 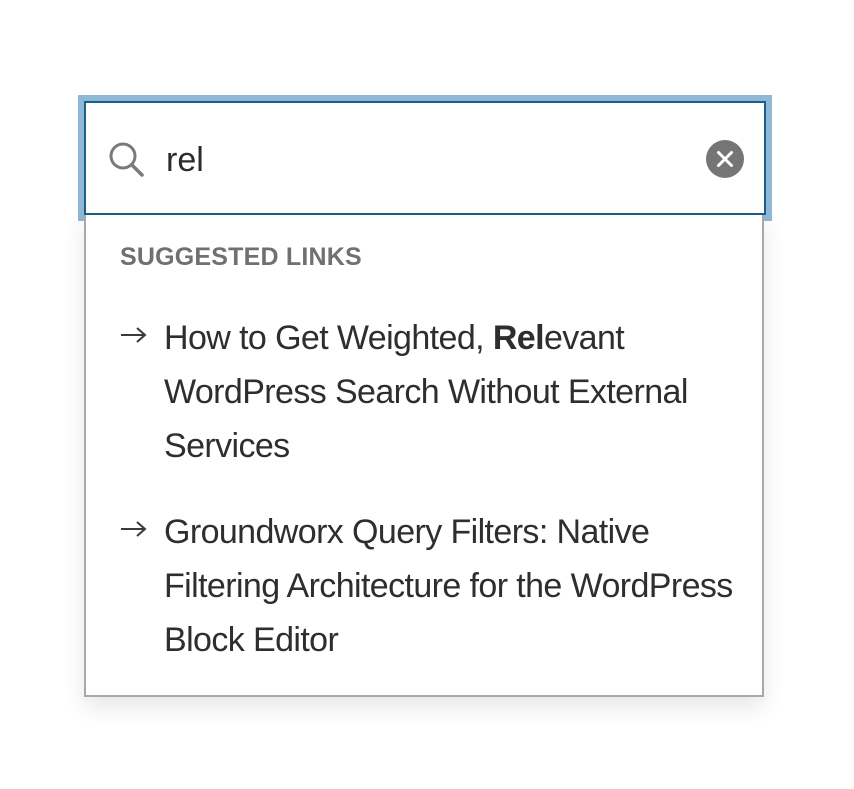 I want to click on close-icon, so click(x=725, y=159).